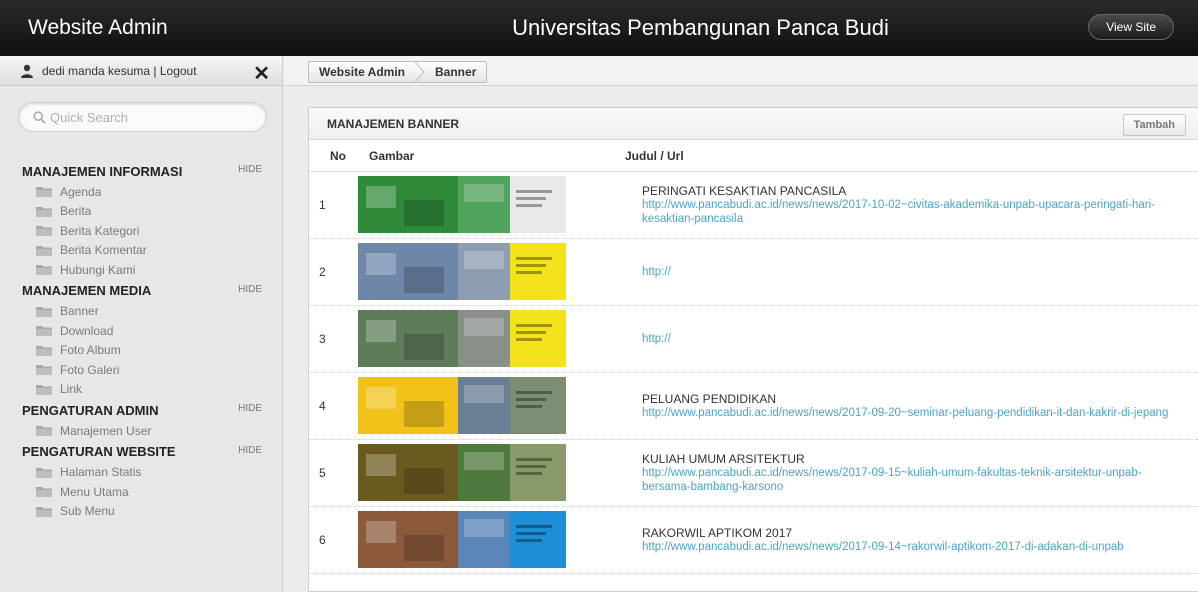  What do you see at coordinates (392, 155) in the screenshot?
I see `column-header-image: Gambar` at bounding box center [392, 155].